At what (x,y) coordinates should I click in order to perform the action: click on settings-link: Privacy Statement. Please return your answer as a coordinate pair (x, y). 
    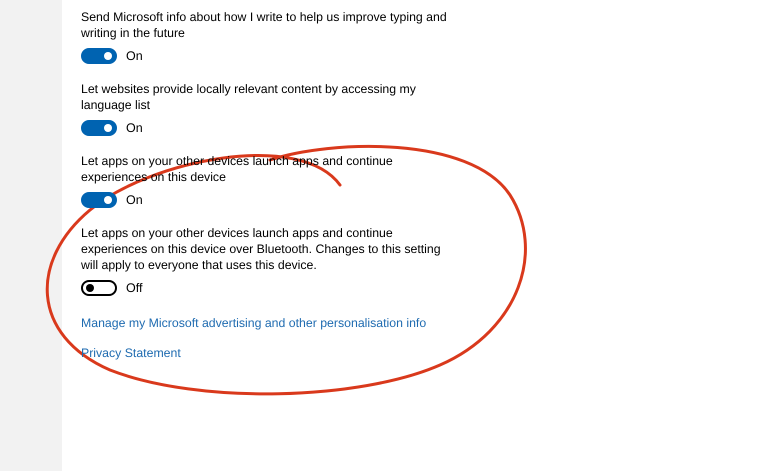
    Looking at the image, I should click on (131, 353).